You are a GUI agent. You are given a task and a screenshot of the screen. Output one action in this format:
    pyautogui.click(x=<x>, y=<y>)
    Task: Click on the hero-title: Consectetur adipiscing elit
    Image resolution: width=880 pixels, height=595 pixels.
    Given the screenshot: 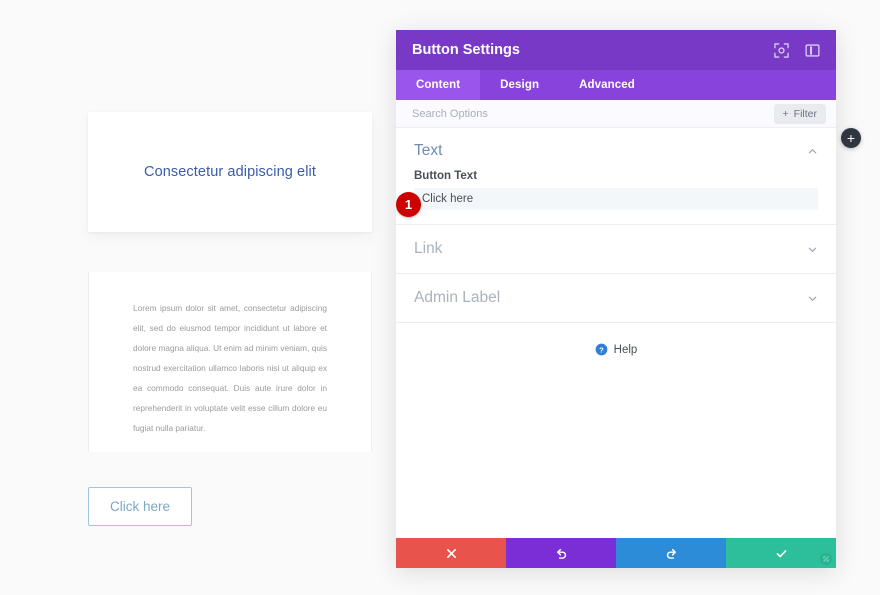 What is the action you would take?
    pyautogui.click(x=230, y=172)
    